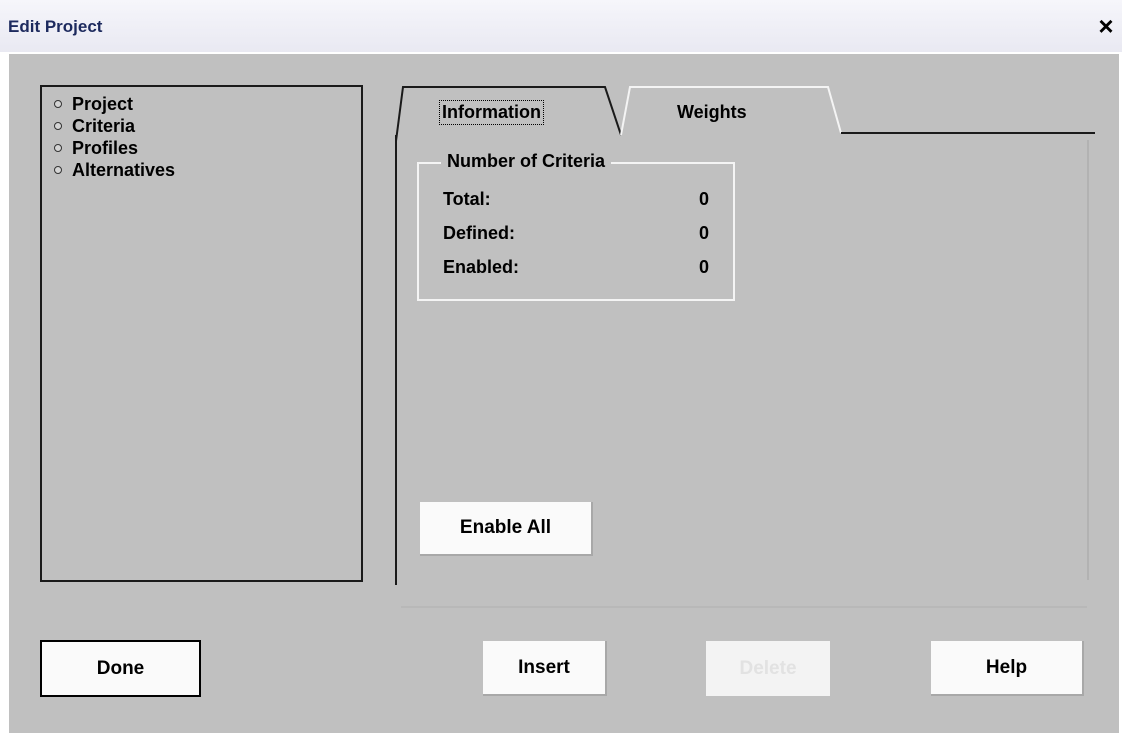 This screenshot has height=735, width=1122. I want to click on criteria-total-value: 0, so click(703, 199).